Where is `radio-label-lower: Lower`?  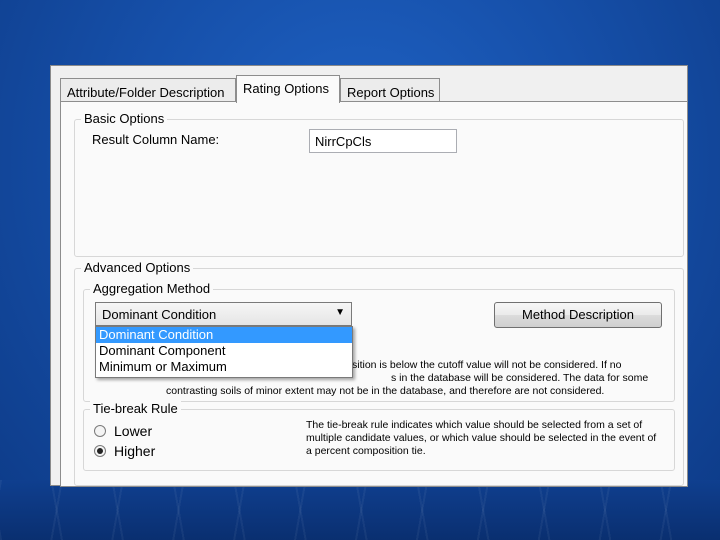
radio-label-lower: Lower is located at coordinates (133, 431).